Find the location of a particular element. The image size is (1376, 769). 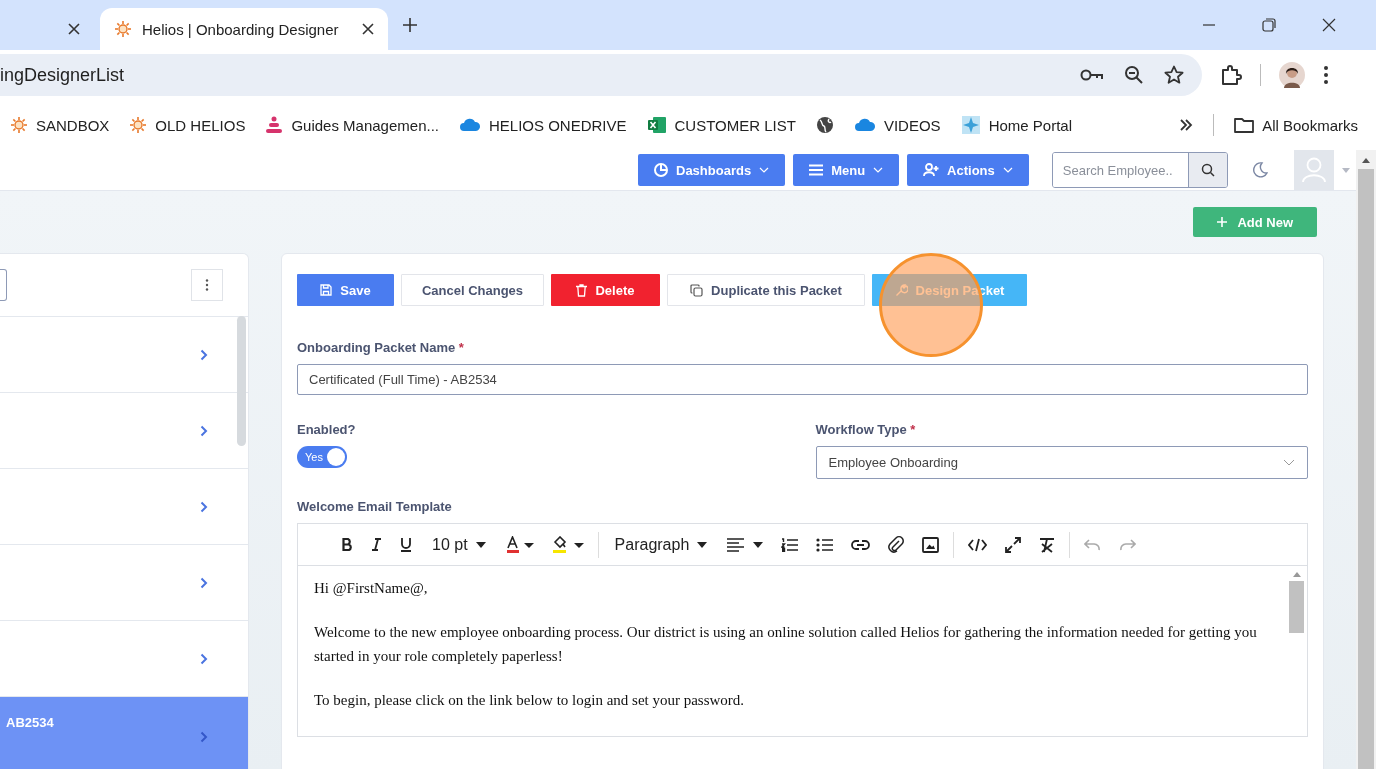

numbered-list-icon is located at coordinates (790, 544).